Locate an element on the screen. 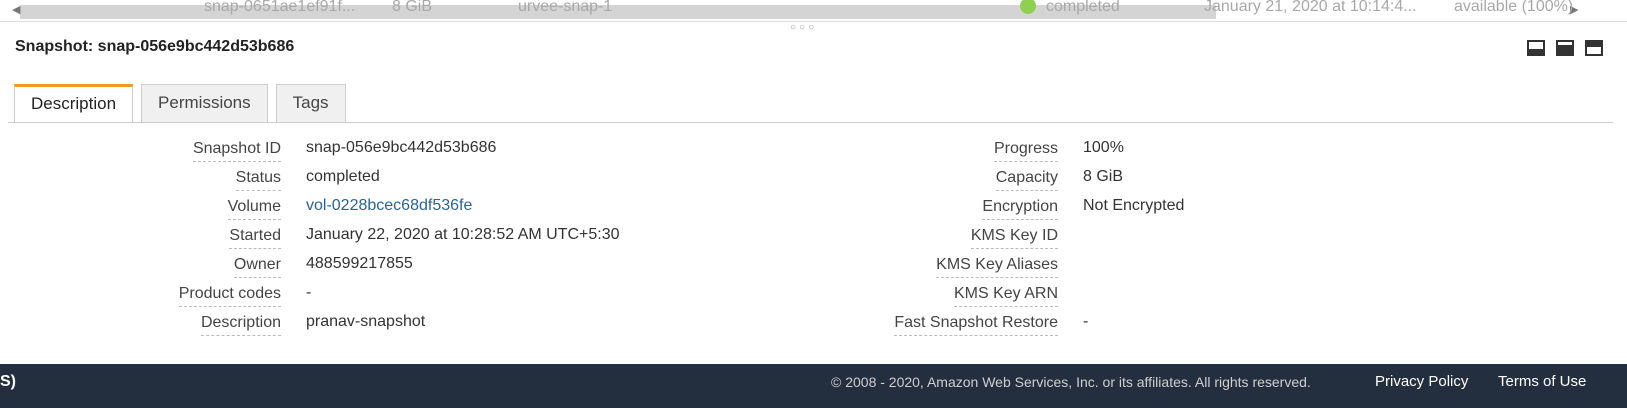 This screenshot has height=408, width=1627. detail-label: Progress is located at coordinates (1025, 151).